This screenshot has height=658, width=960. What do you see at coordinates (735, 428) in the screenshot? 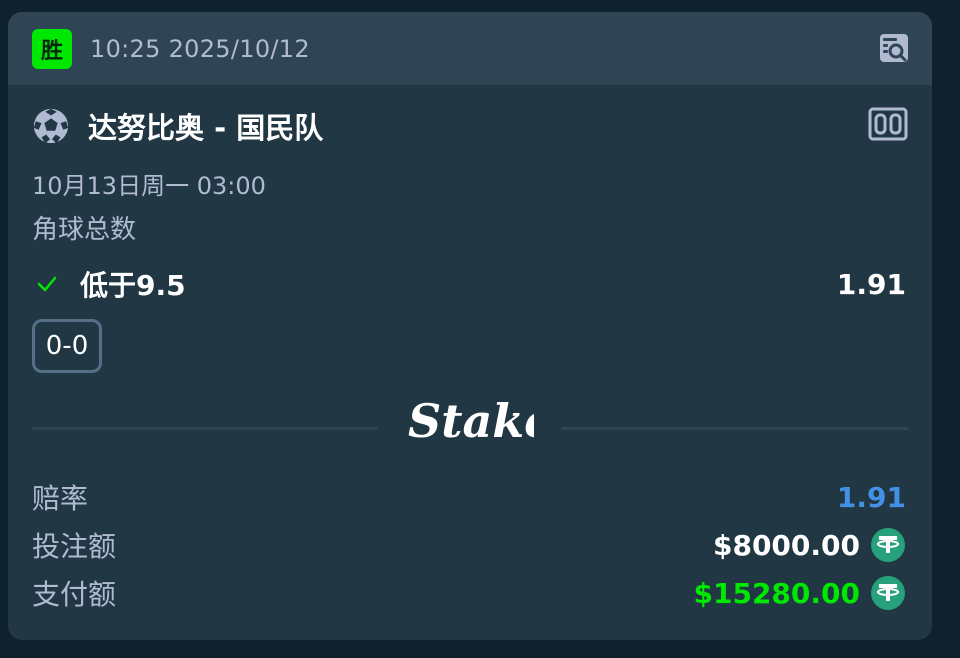
I see `divider-line-right` at bounding box center [735, 428].